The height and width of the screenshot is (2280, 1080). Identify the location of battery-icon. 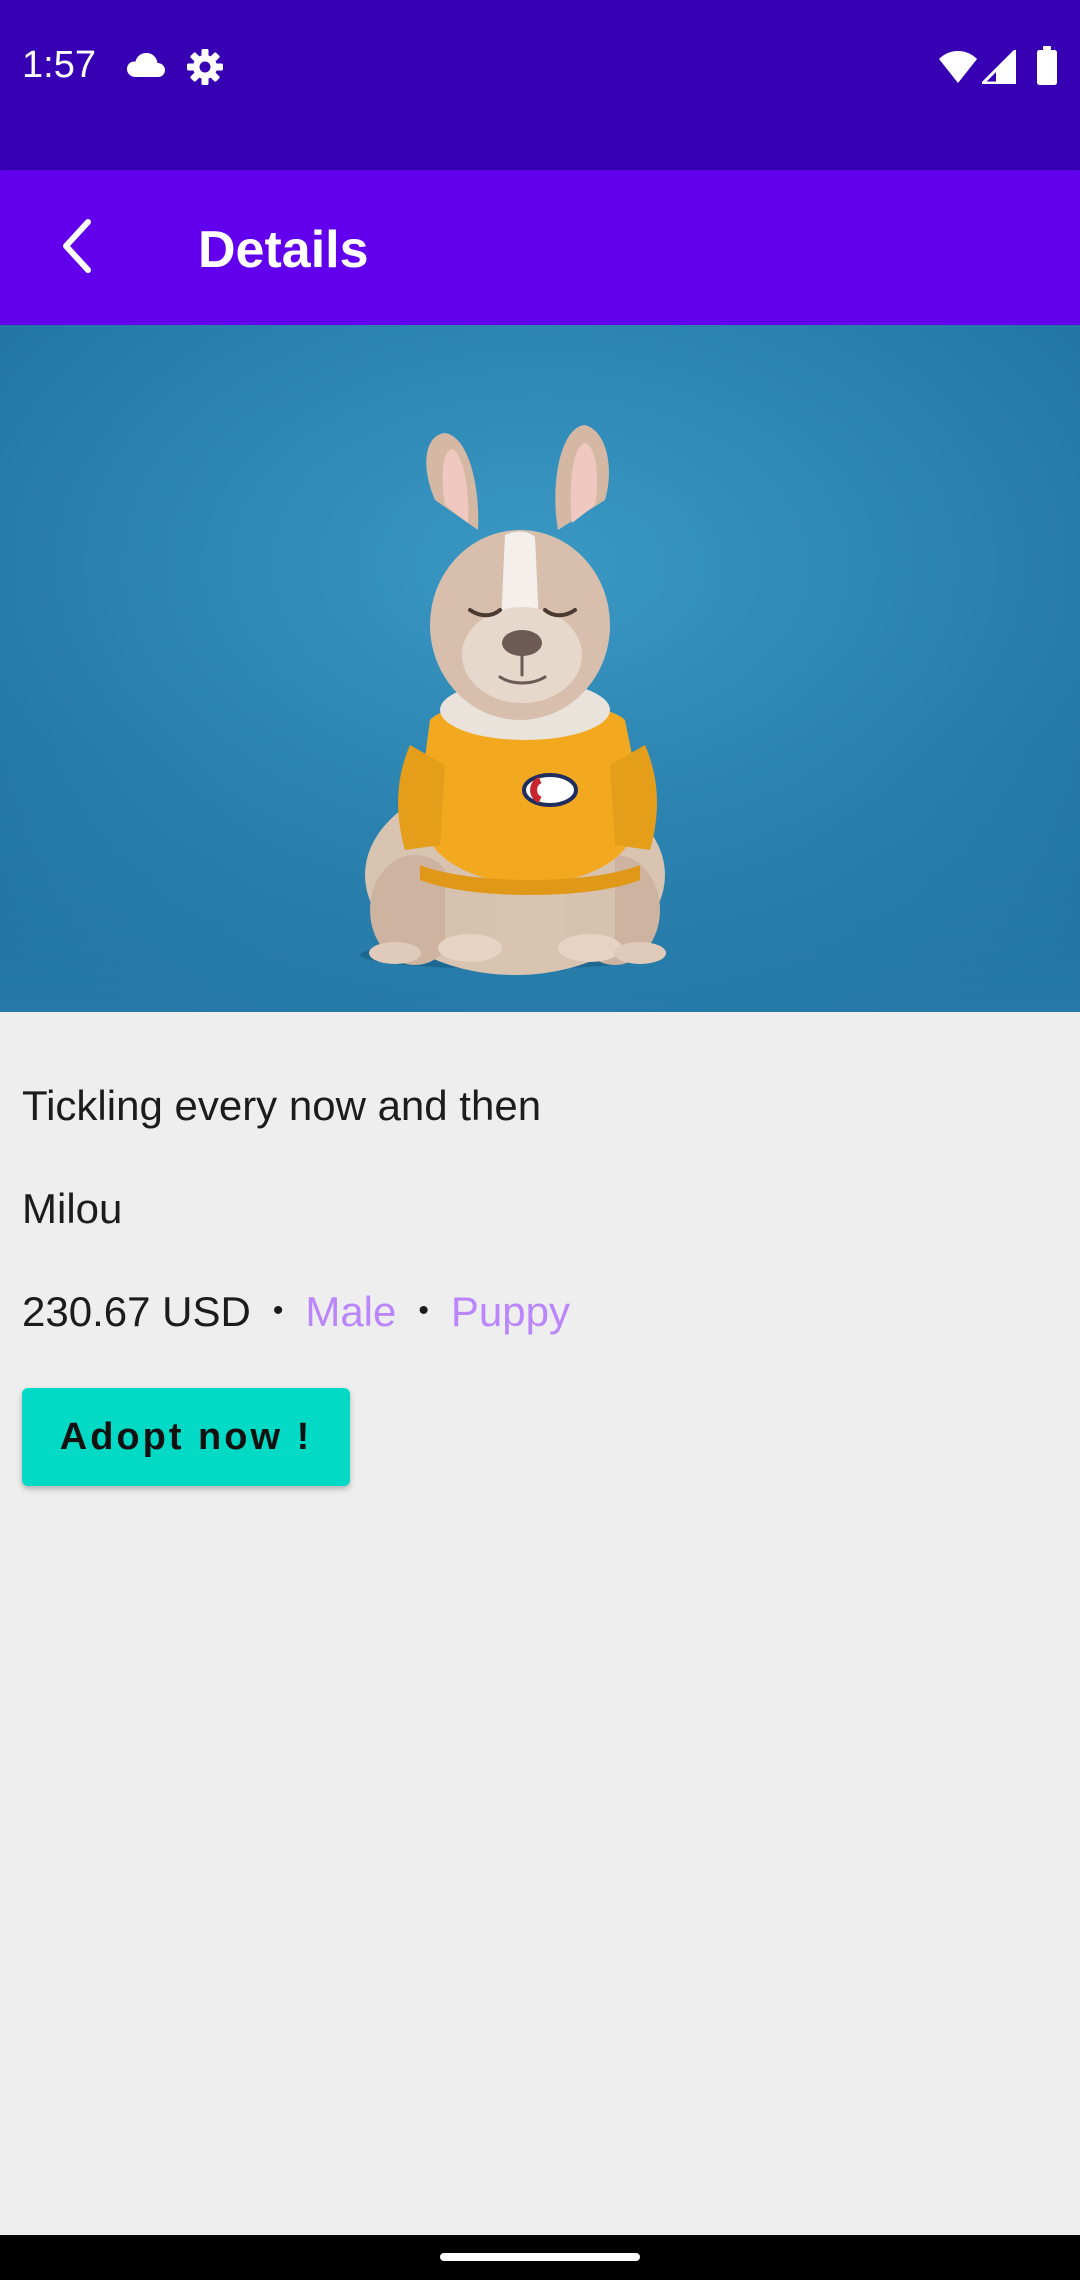
(1047, 65).